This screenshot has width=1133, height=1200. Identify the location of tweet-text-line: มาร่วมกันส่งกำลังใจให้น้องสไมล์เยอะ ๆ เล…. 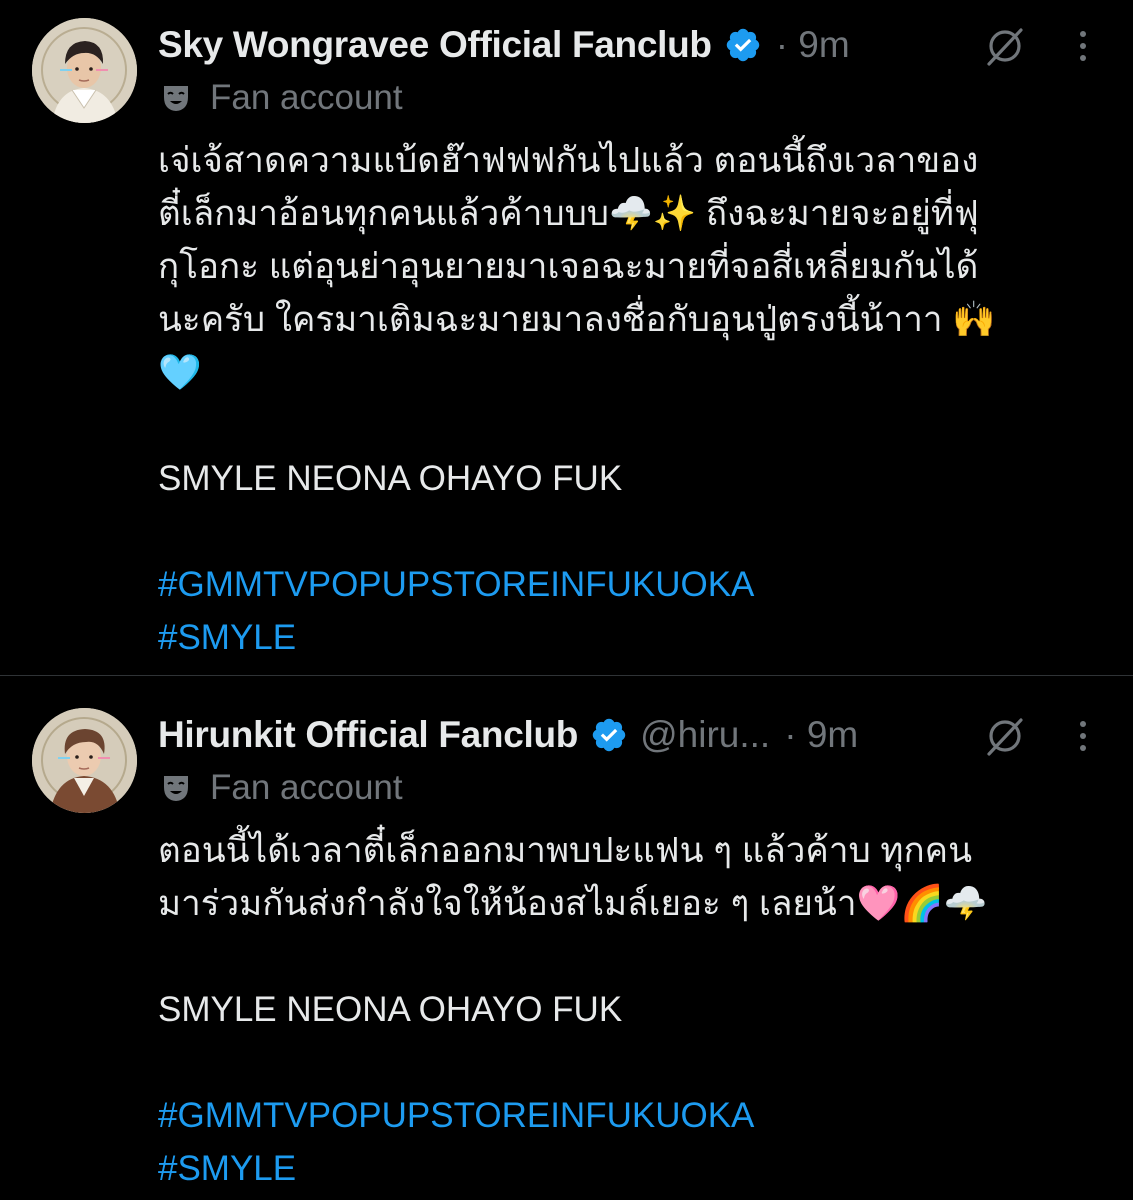
(573, 903).